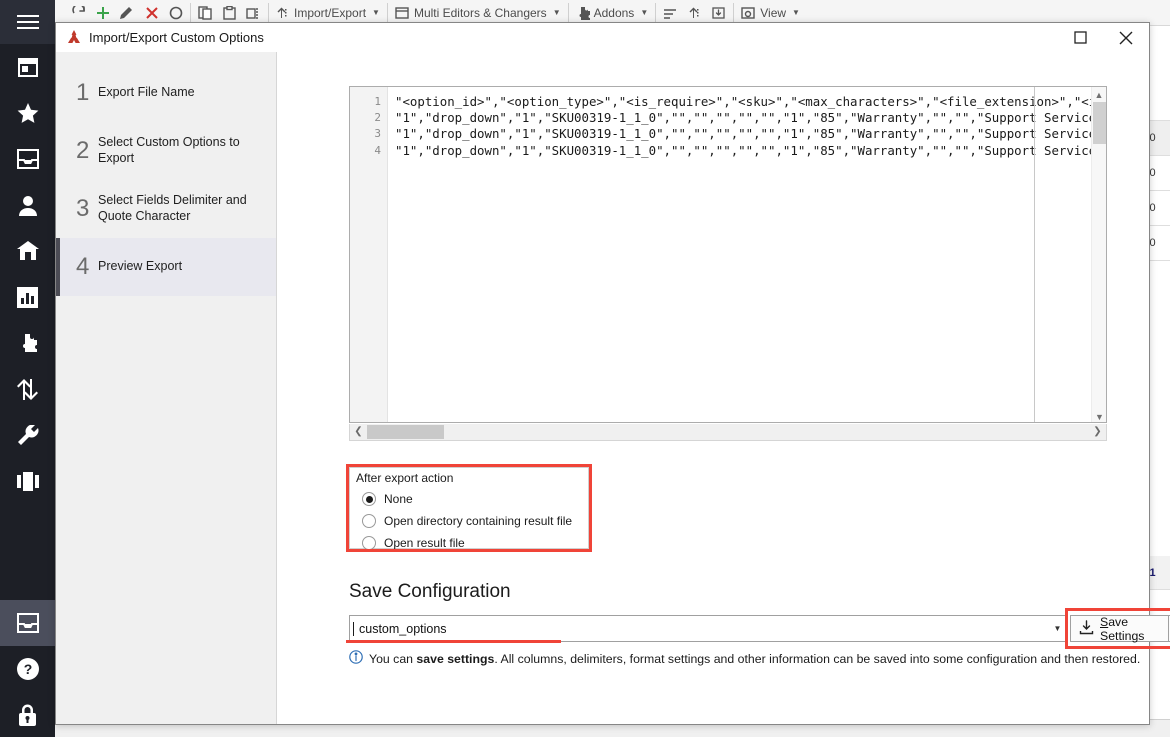 The width and height of the screenshot is (1170, 737). I want to click on close-icon, so click(1126, 37).